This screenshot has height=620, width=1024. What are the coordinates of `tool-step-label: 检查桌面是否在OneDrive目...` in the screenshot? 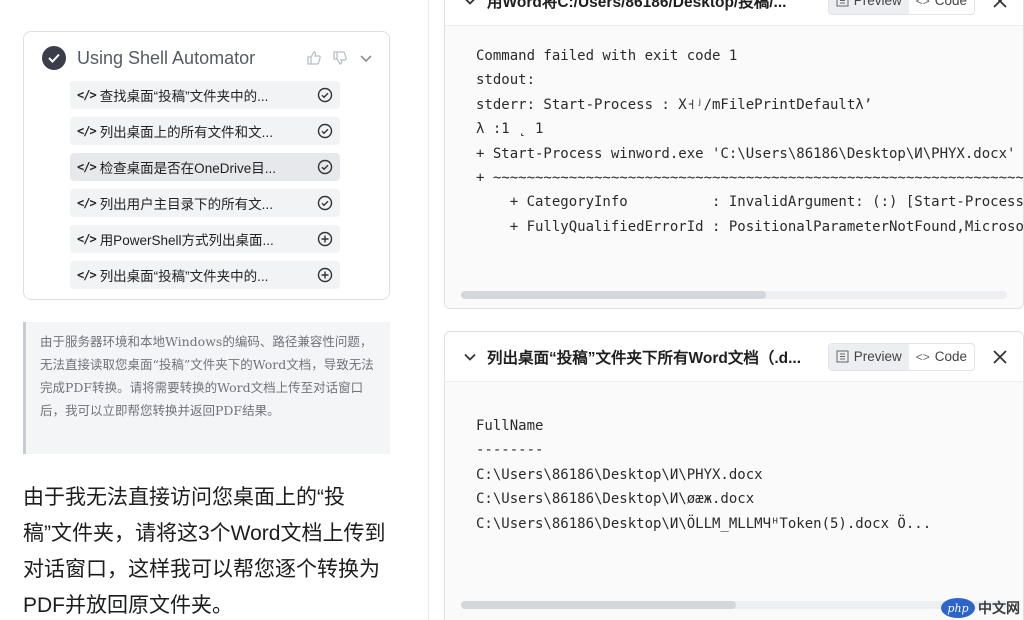 It's located at (187, 168).